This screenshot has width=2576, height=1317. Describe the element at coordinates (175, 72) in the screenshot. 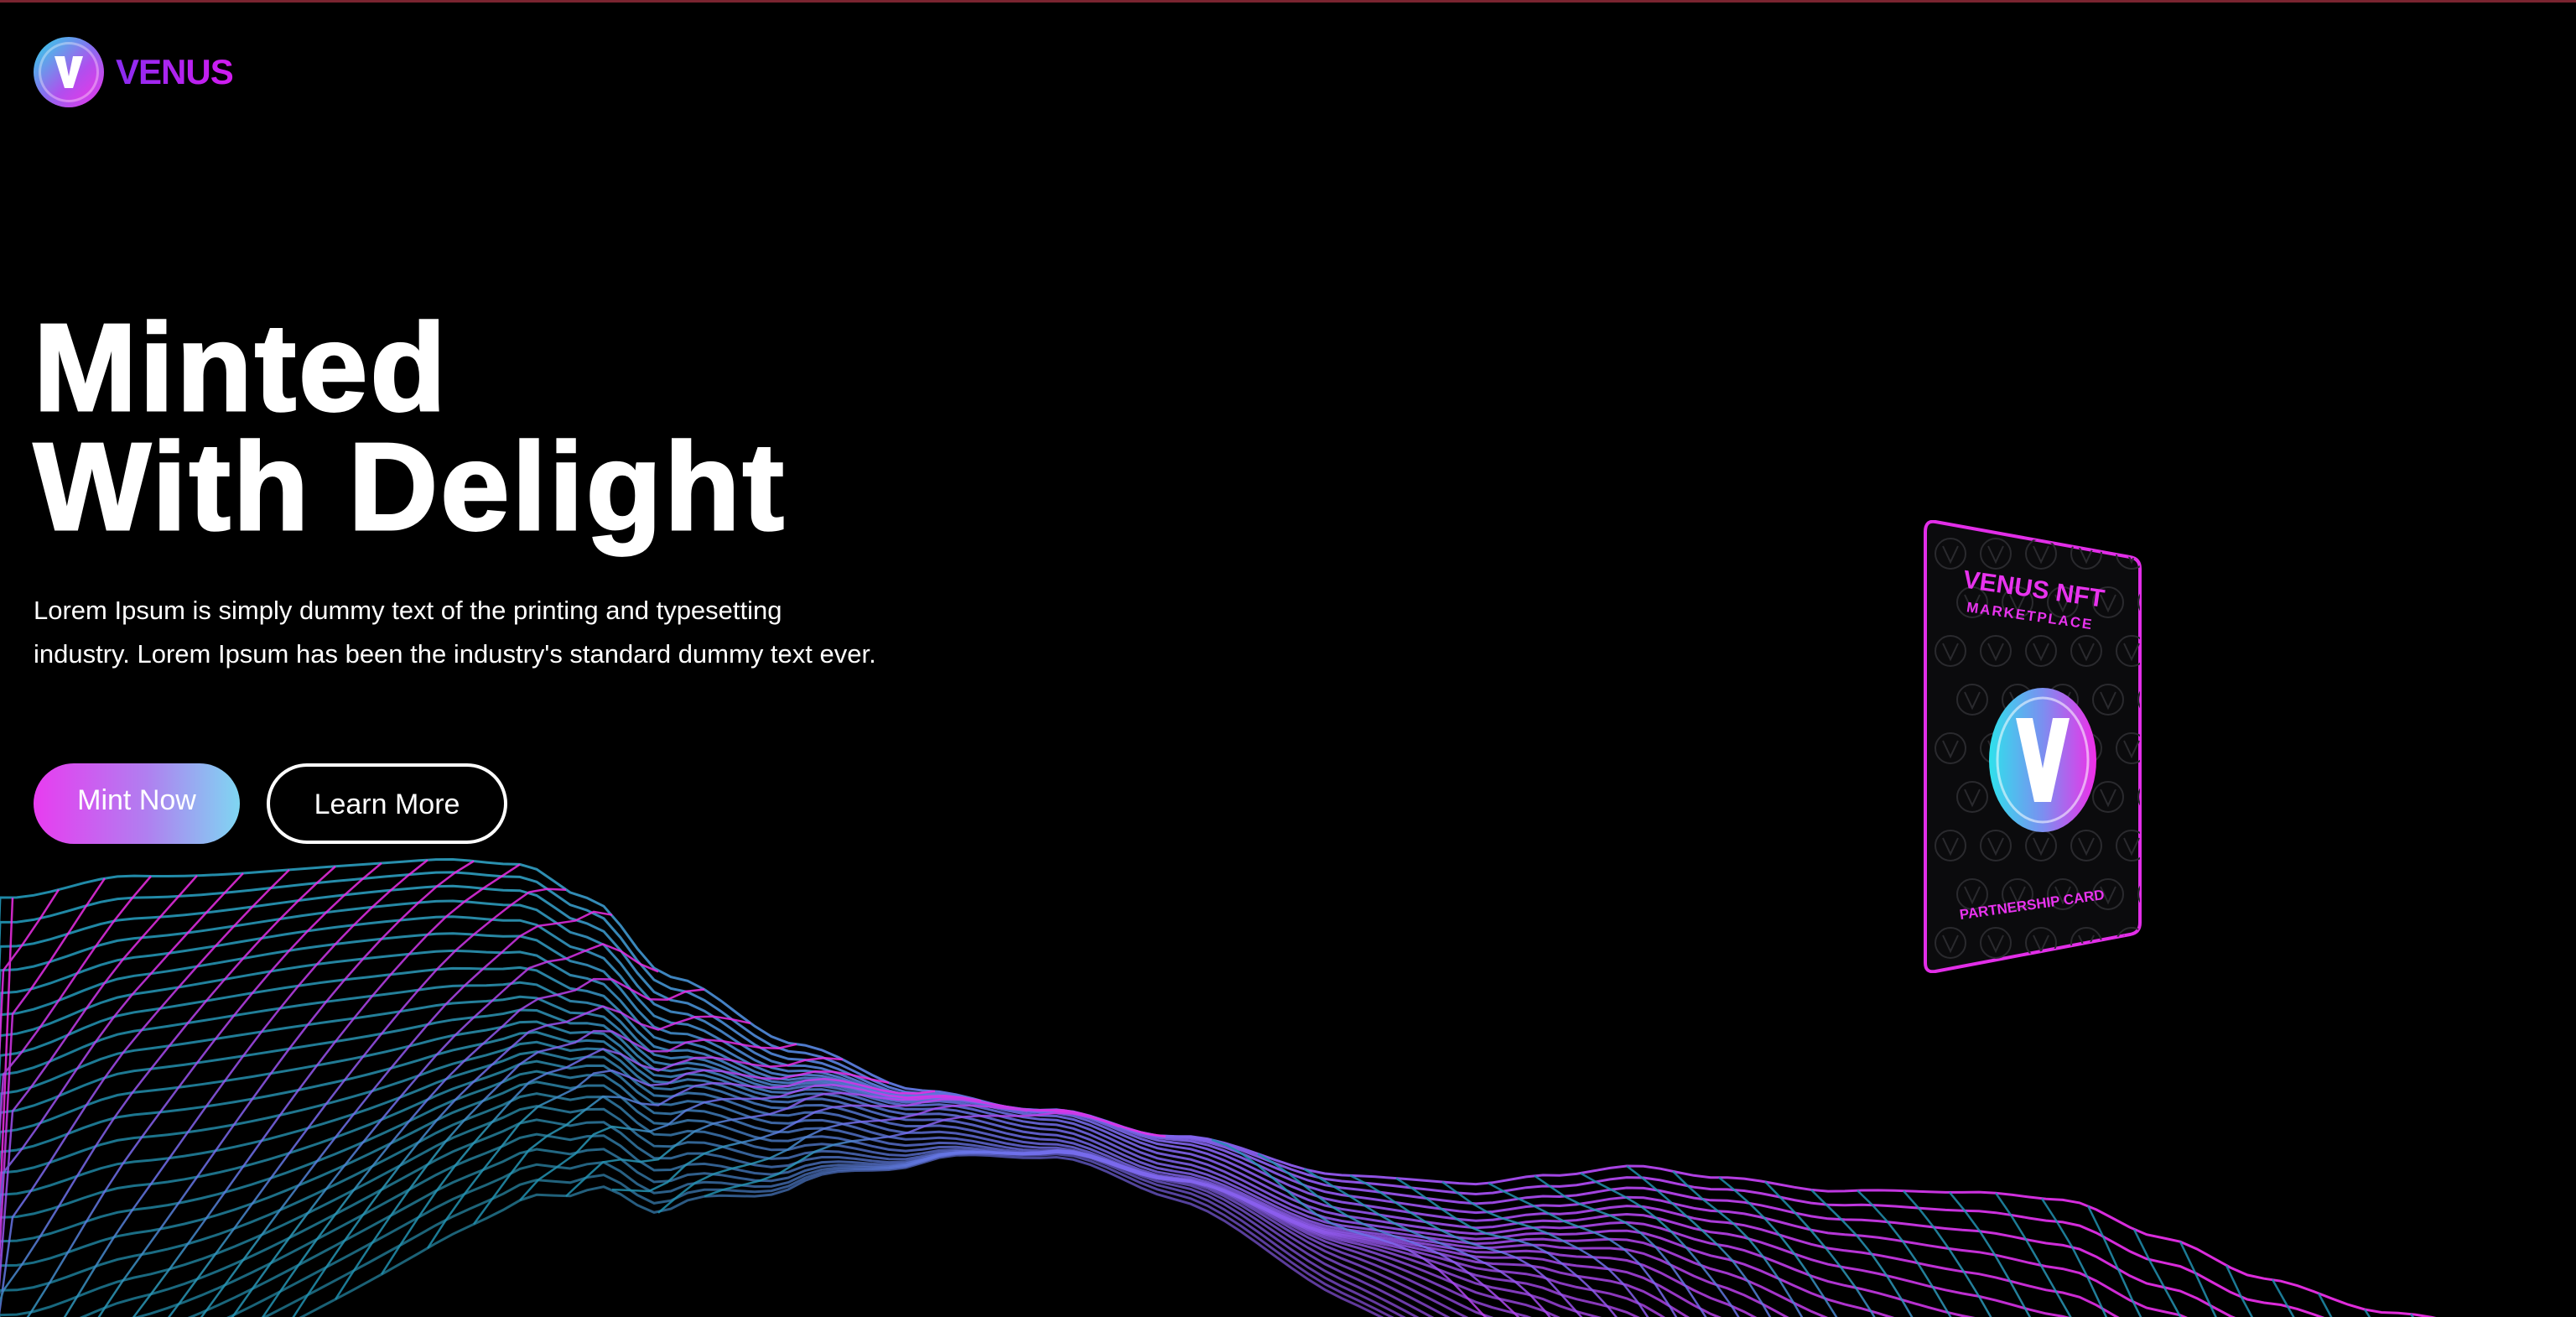

I see `brand-name: VENUS` at that location.